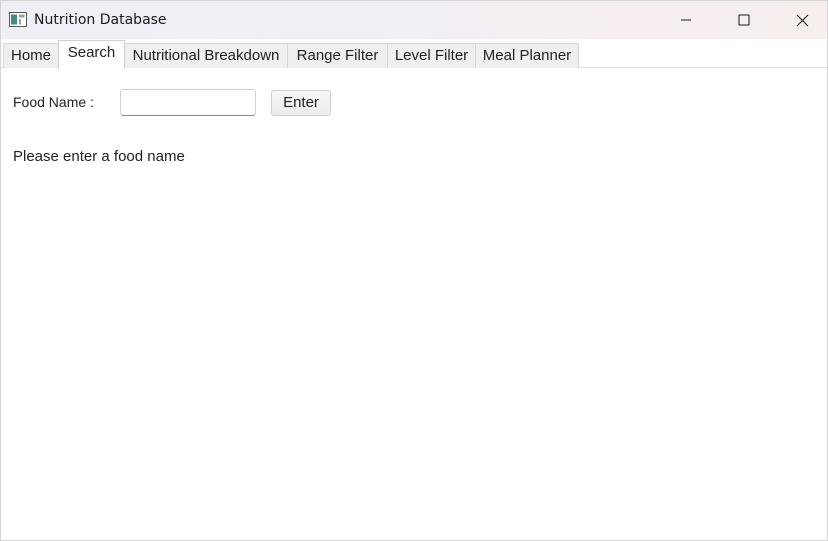 Image resolution: width=828 pixels, height=541 pixels. I want to click on minimize-button, so click(686, 20).